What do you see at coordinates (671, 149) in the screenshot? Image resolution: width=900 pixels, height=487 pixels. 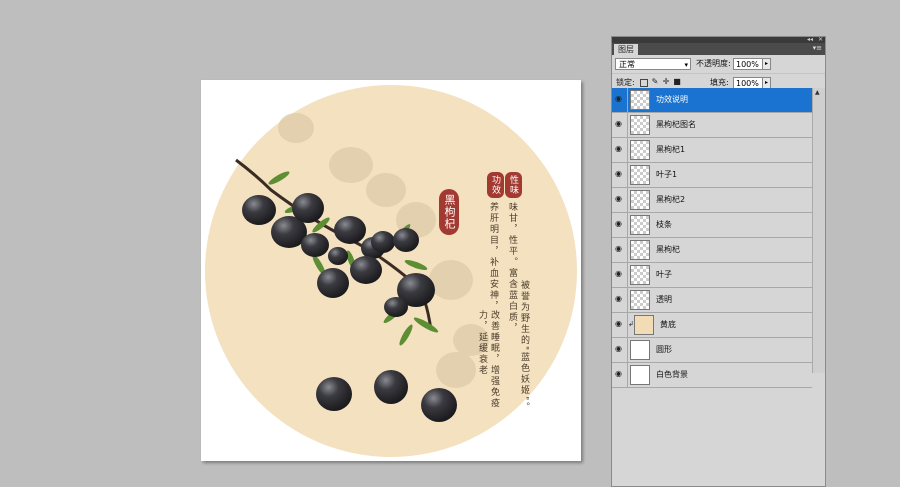 I see `layer-name: 黑枸杞1` at bounding box center [671, 149].